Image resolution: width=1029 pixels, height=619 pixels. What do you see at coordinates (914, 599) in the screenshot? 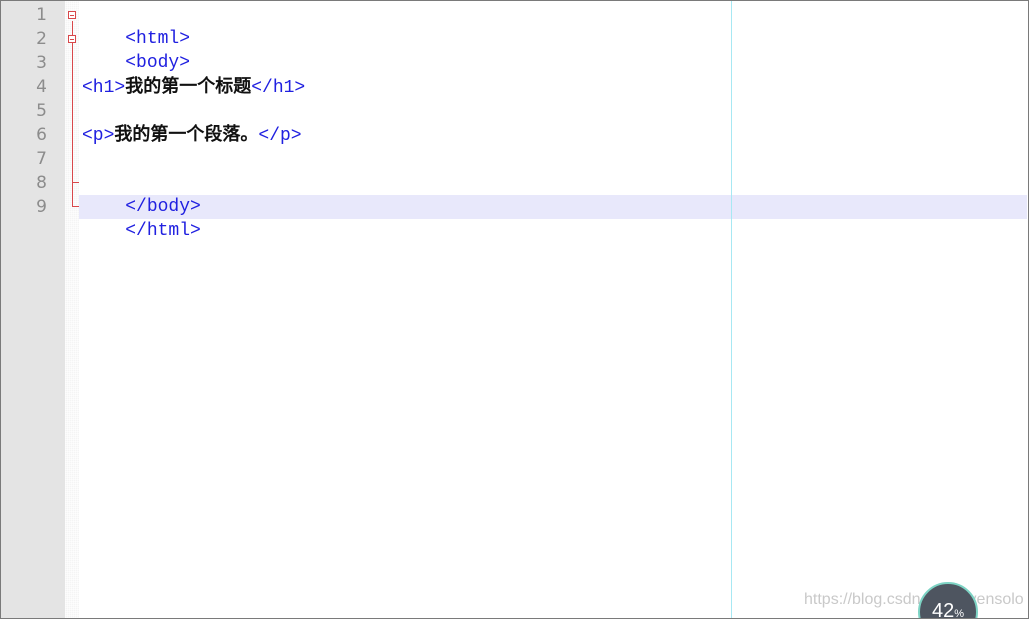
I see `watermark-text: https://blog.csdn.net/sevensolo` at bounding box center [914, 599].